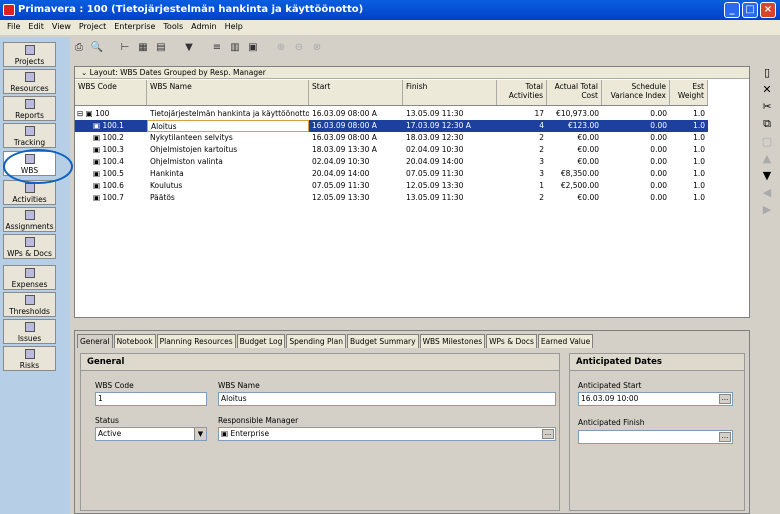 The width and height of the screenshot is (780, 514). Describe the element at coordinates (450, 92) in the screenshot. I see `col-finish: Finish` at that location.